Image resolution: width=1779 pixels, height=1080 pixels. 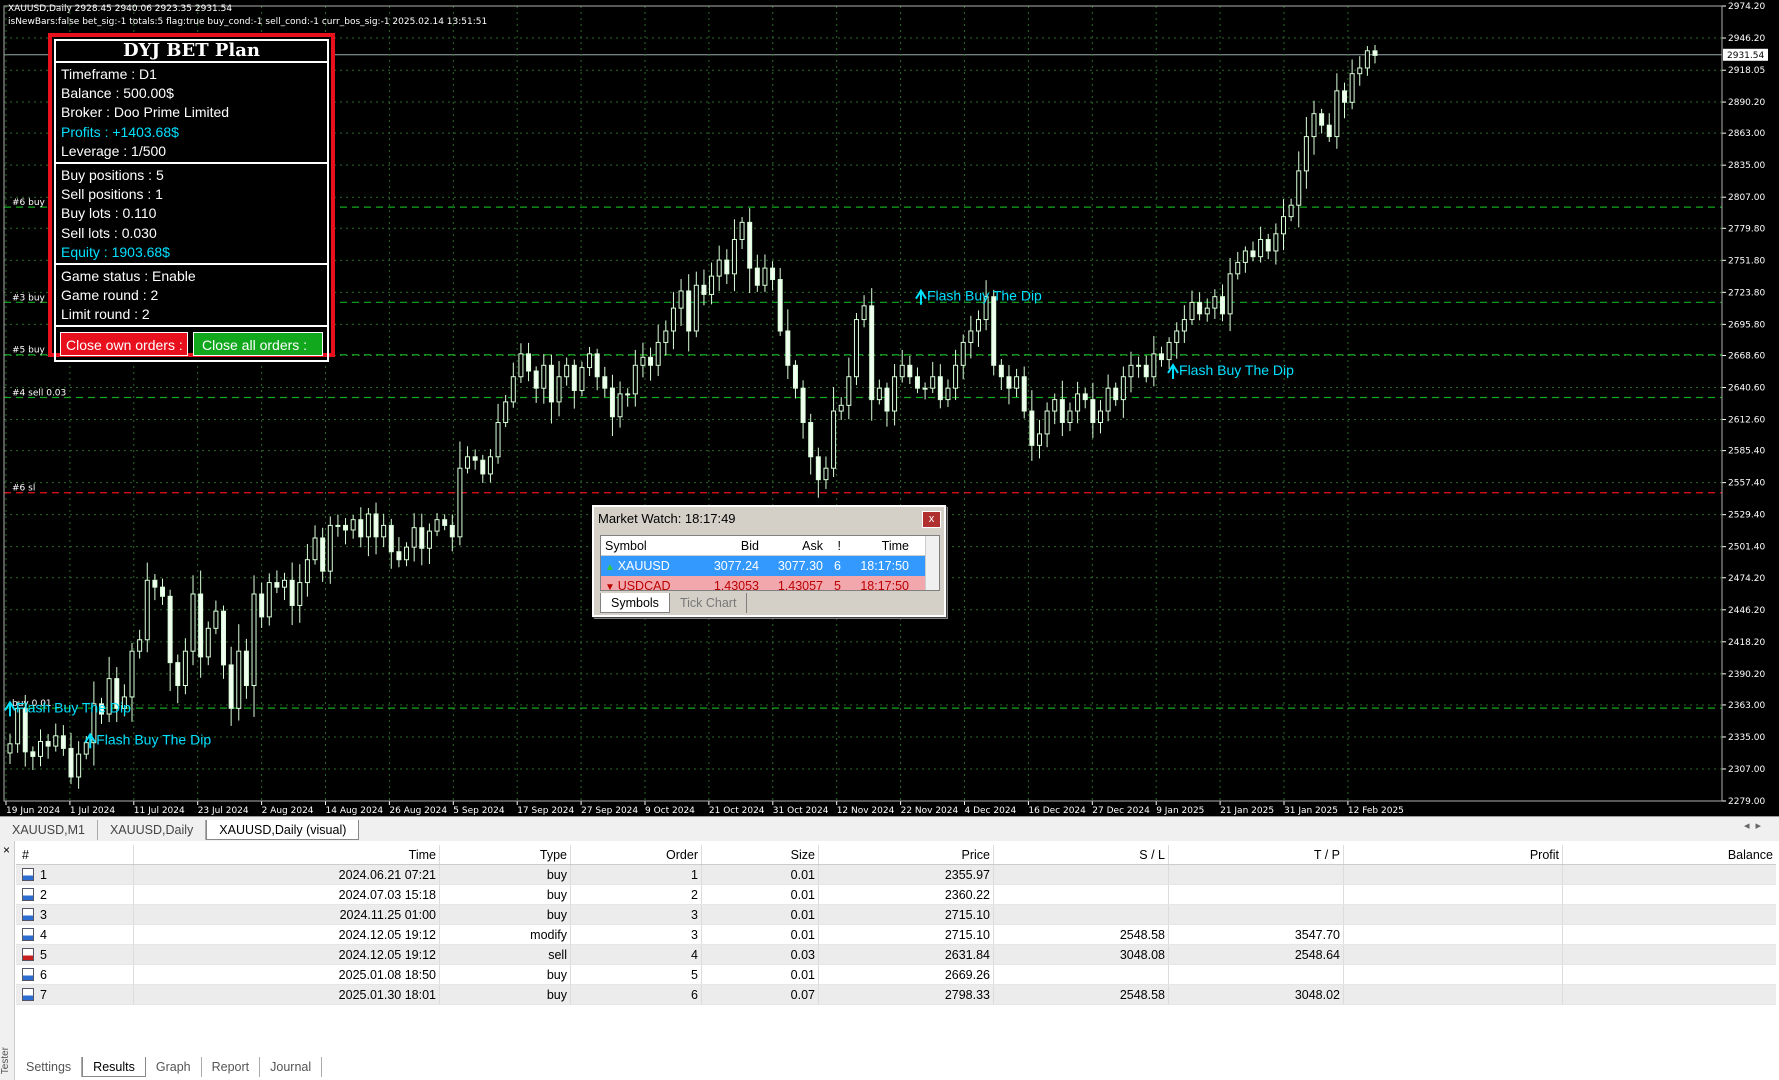 I want to click on col-bid: Bid, so click(x=731, y=545).